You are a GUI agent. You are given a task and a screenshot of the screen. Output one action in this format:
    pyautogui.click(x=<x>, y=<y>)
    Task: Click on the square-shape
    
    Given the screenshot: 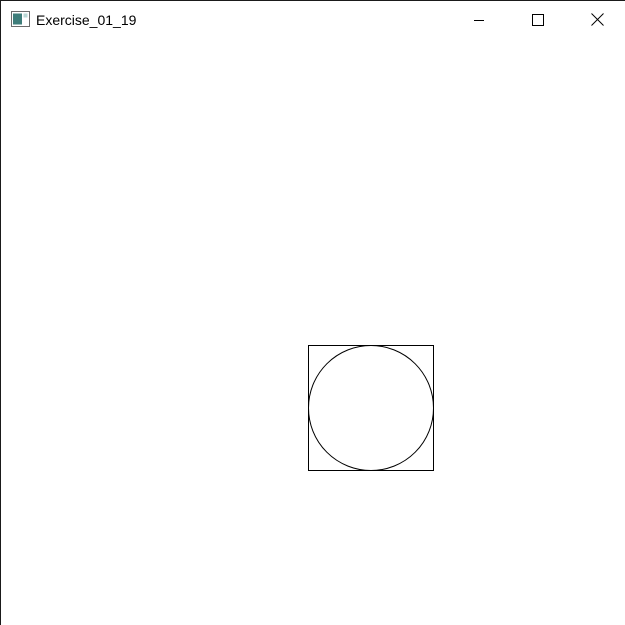 What is the action you would take?
    pyautogui.click(x=371, y=408)
    